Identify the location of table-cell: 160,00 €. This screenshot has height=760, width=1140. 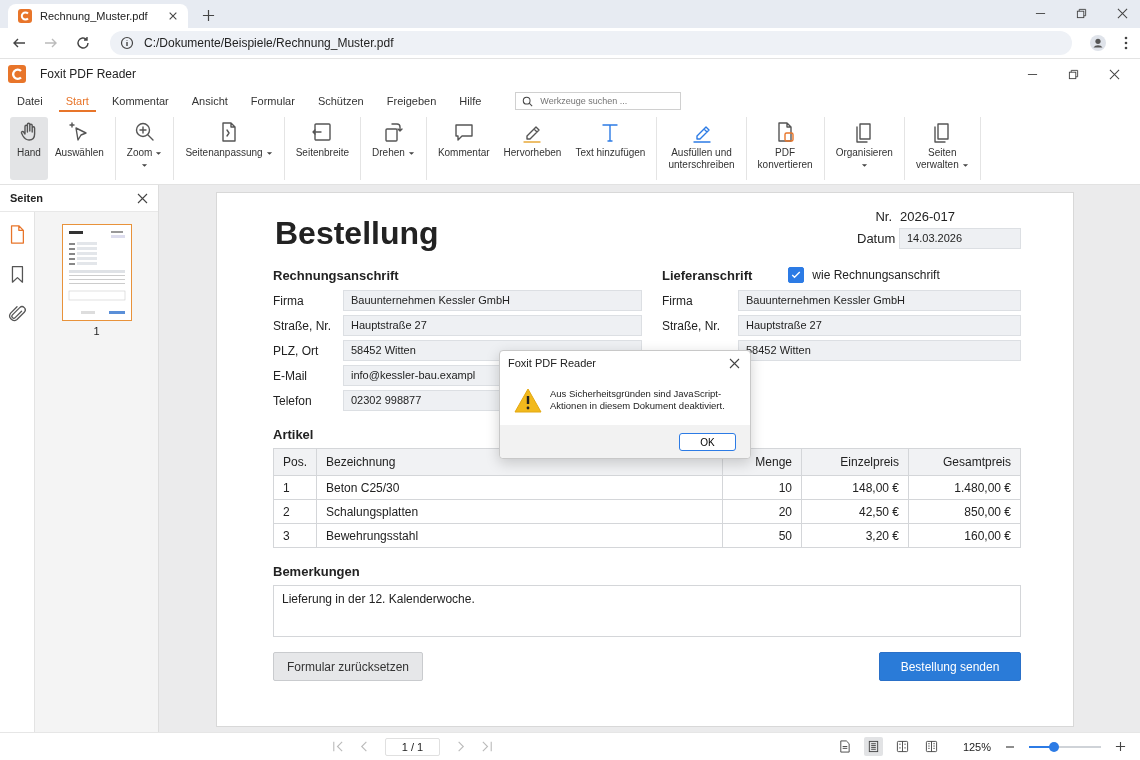
(964, 535).